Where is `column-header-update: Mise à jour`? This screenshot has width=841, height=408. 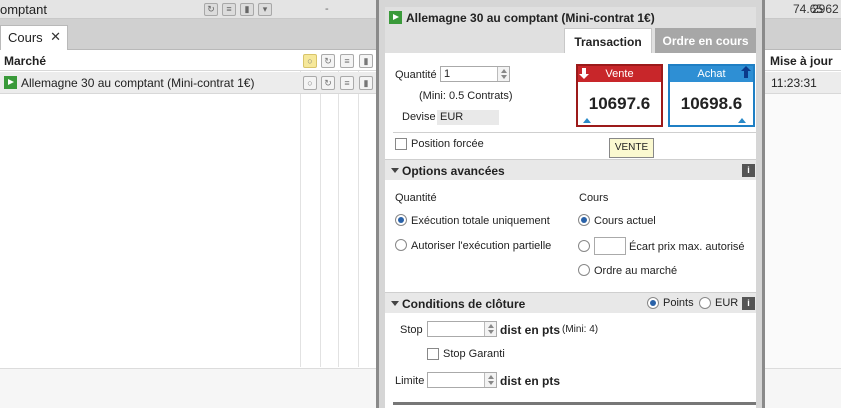 column-header-update: Mise à jour is located at coordinates (801, 61).